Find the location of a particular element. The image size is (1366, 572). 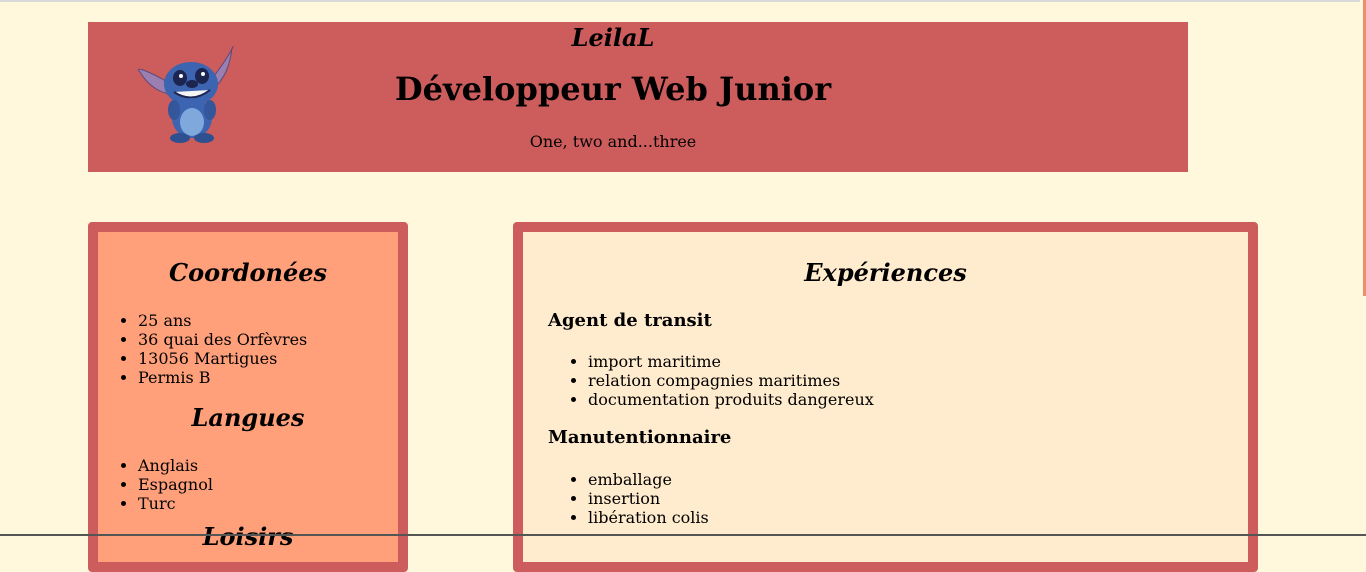

list-item: import maritime is located at coordinates (731, 361).